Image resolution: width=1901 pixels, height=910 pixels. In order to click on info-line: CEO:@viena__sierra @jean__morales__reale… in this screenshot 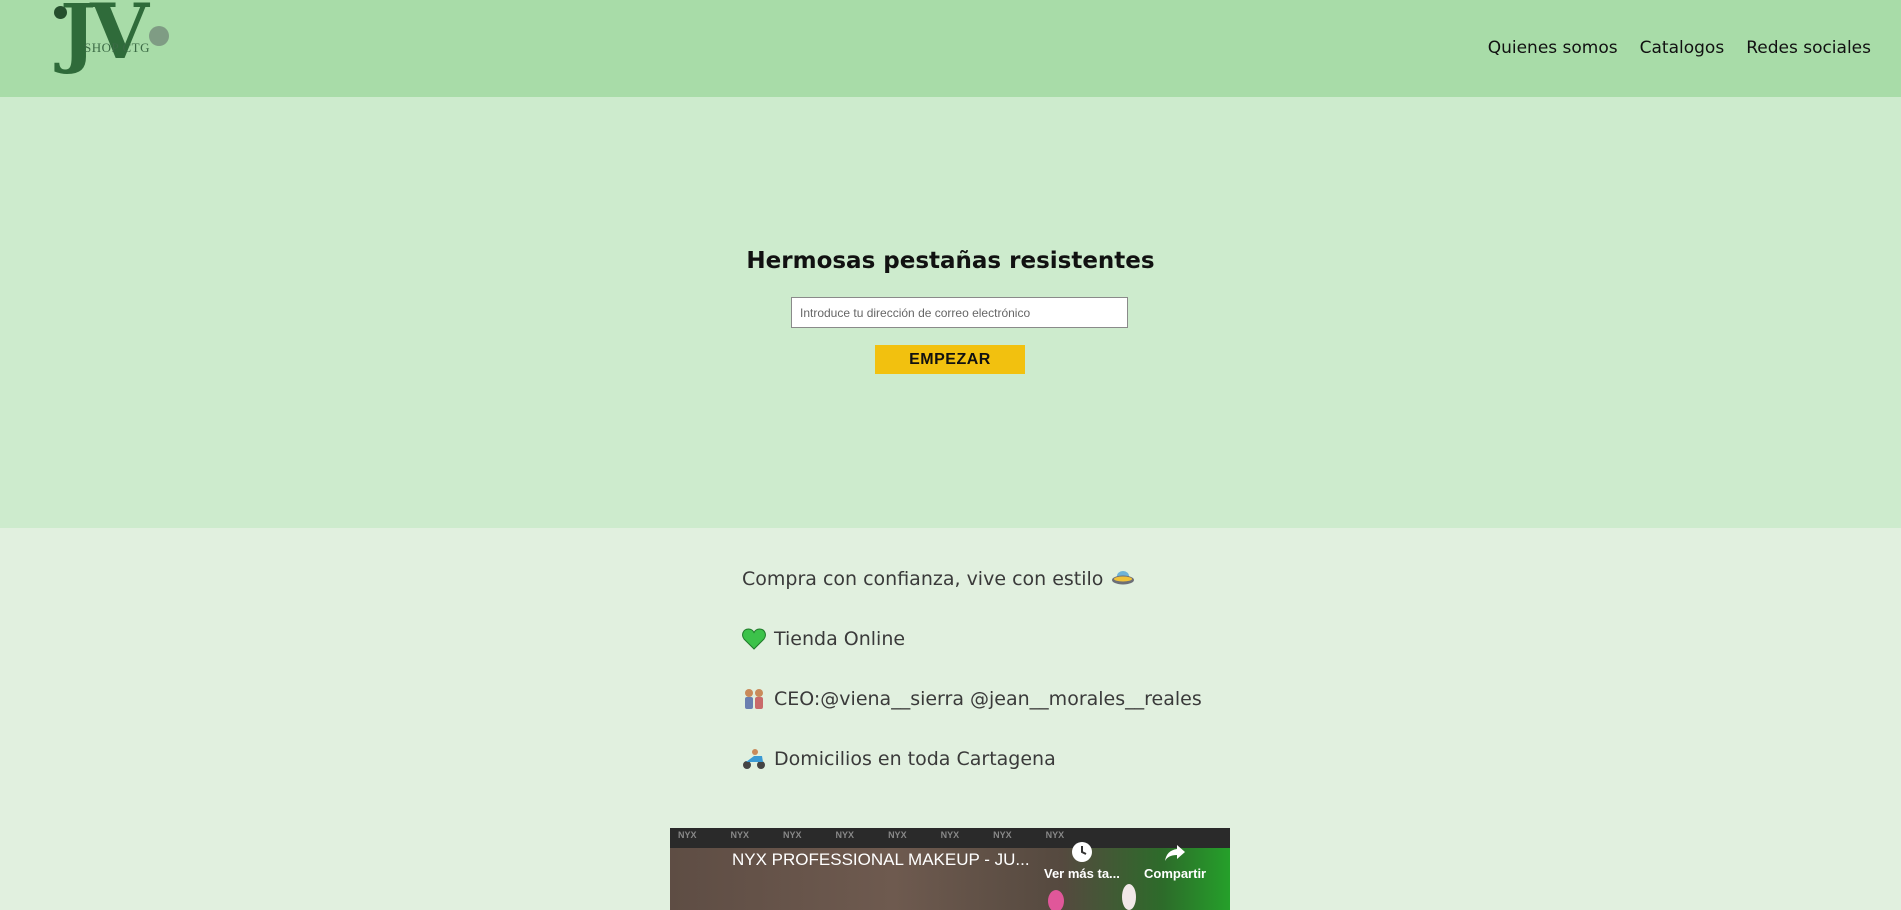, I will do `click(972, 699)`.